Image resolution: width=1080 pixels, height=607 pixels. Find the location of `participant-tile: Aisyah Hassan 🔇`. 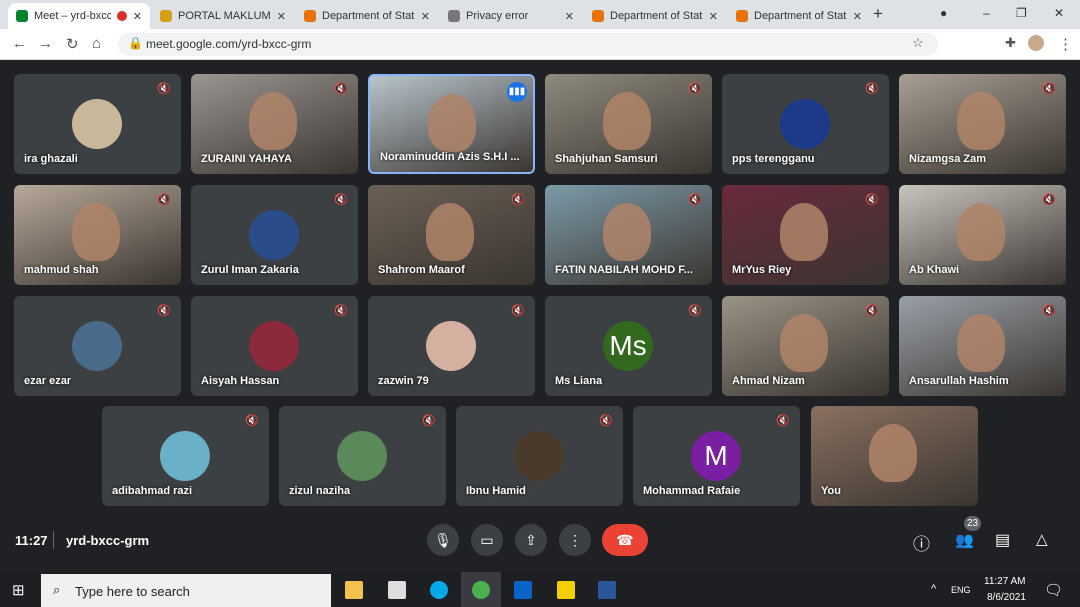

participant-tile: Aisyah Hassan 🔇 is located at coordinates (274, 346).